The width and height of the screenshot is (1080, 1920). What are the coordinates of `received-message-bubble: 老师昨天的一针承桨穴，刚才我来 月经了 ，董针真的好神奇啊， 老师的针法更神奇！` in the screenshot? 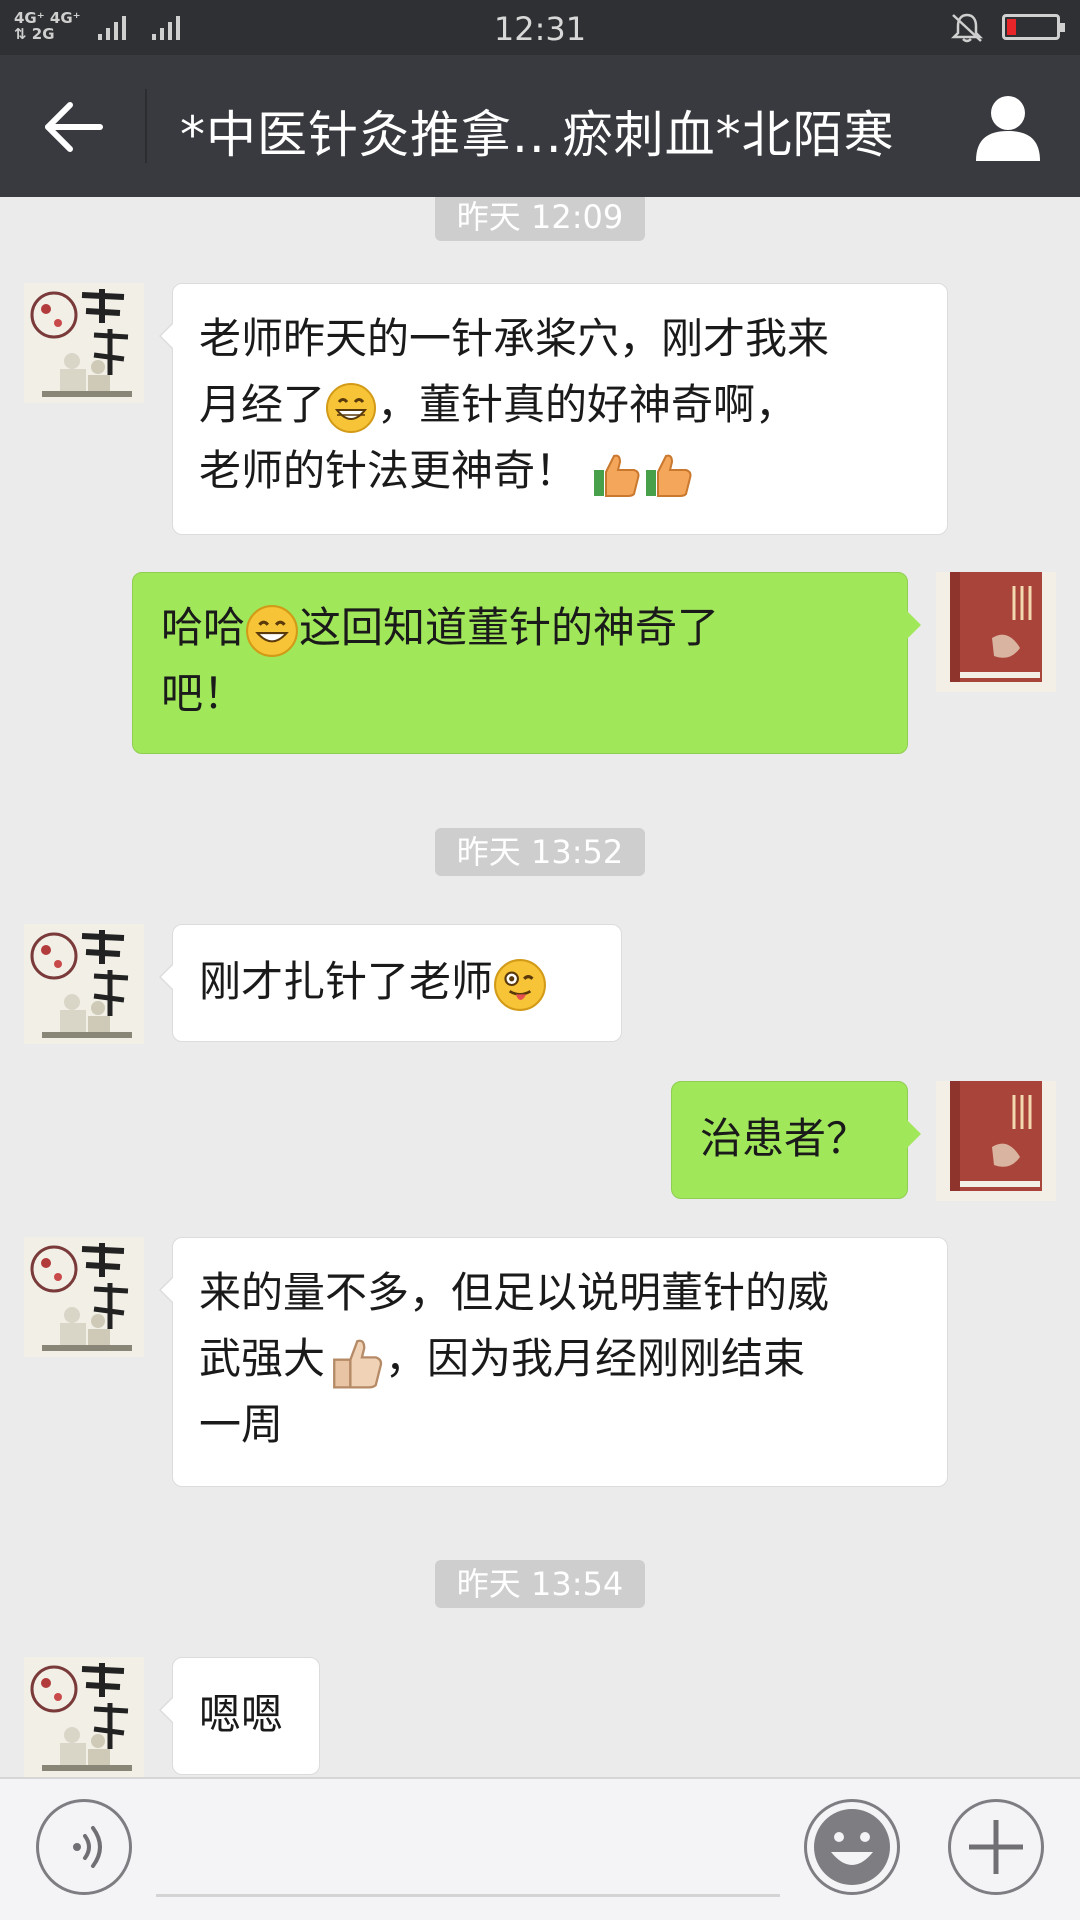 It's located at (553, 409).